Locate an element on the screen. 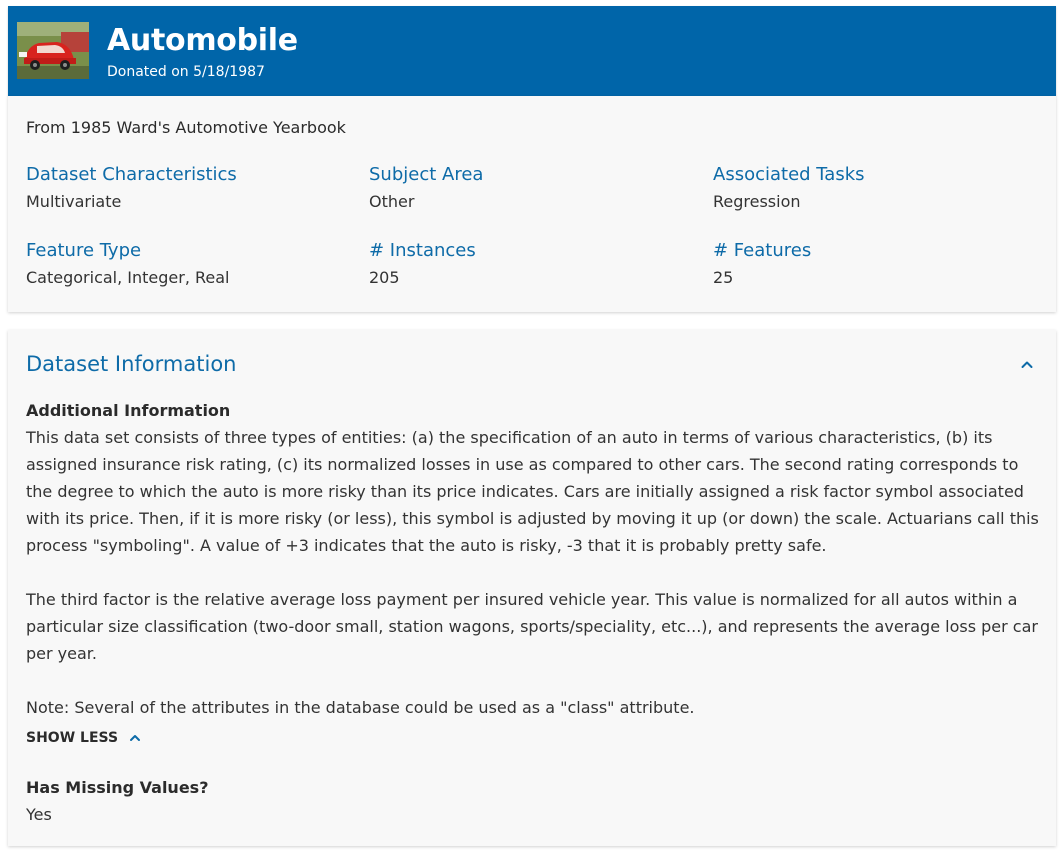  dataset-thumbnail is located at coordinates (53, 50).